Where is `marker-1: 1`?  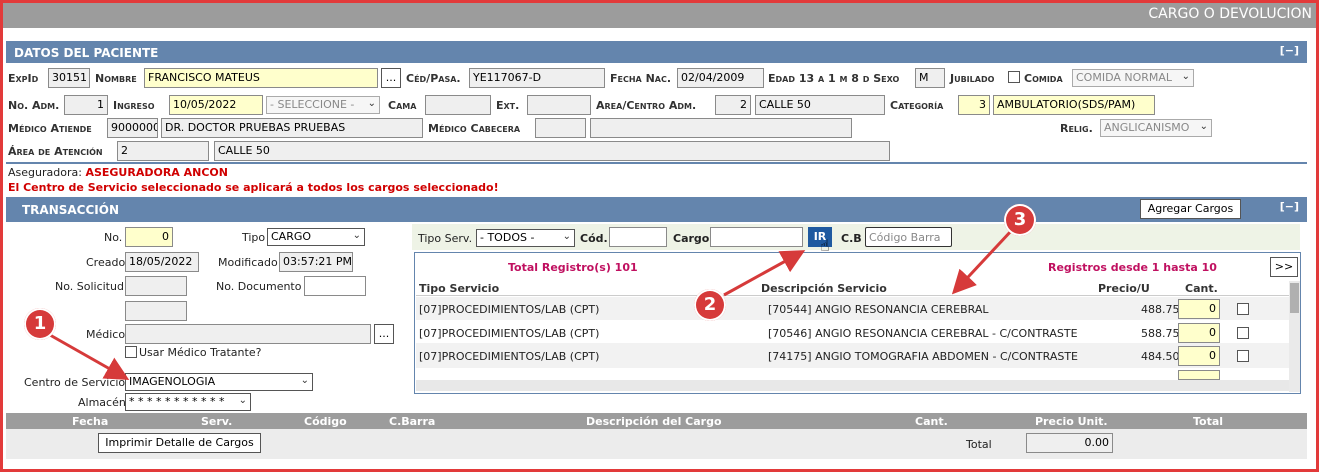 marker-1: 1 is located at coordinates (40, 324).